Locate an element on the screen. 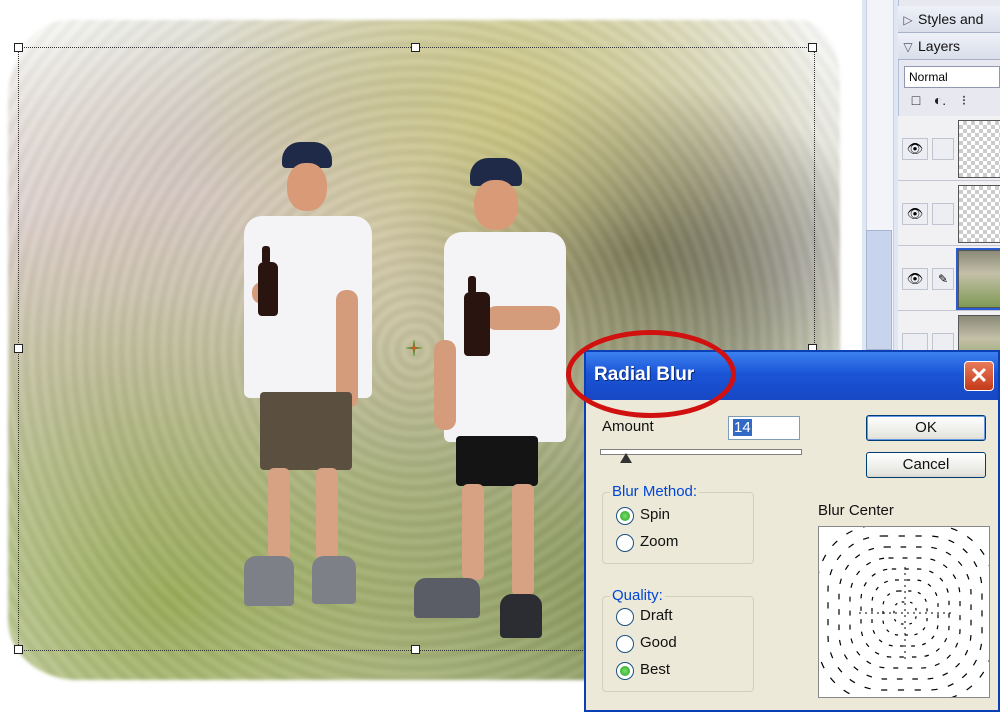 The image size is (1000, 712). layer-tools: □ ◐. ⁝ is located at coordinates (952, 103).